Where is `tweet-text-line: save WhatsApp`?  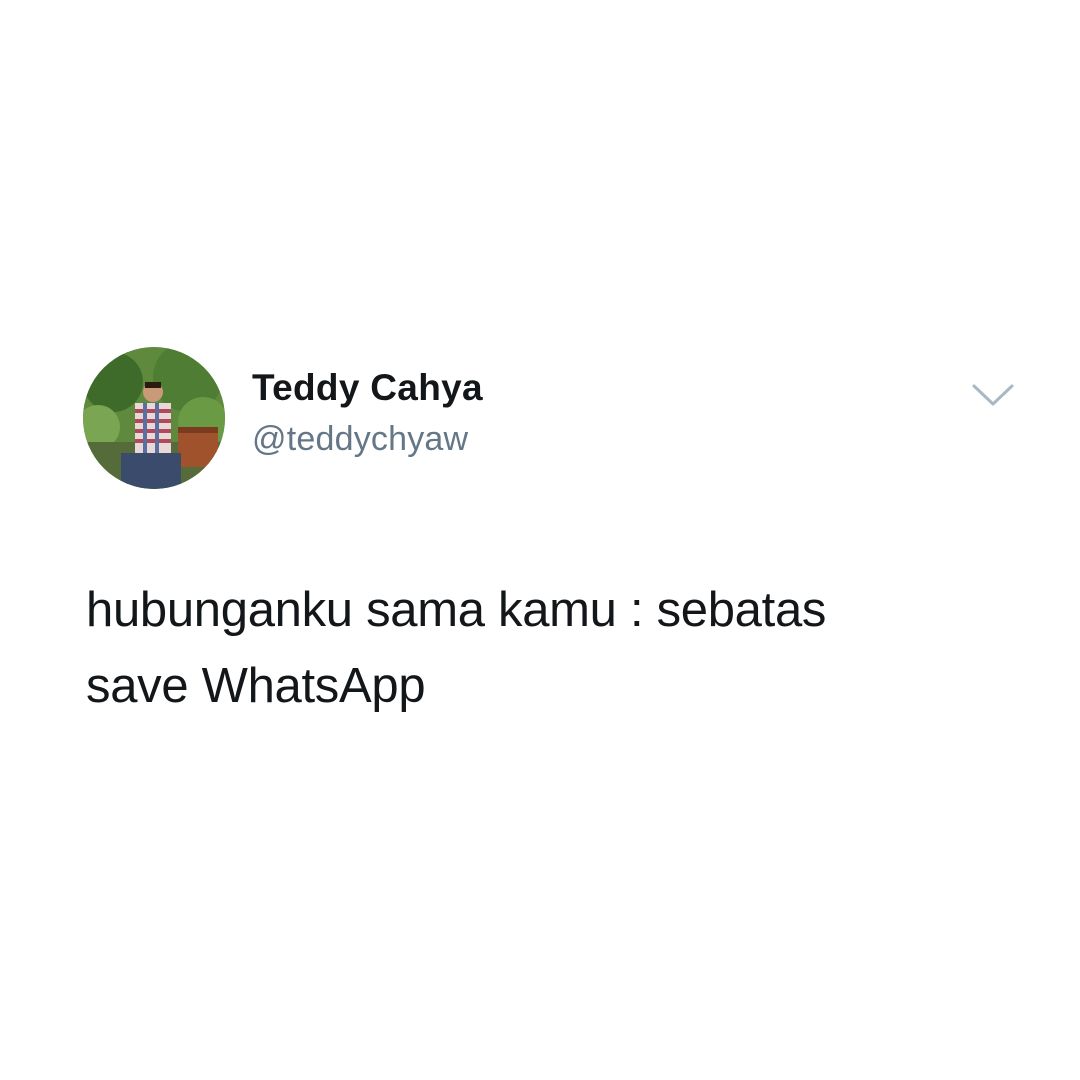
tweet-text-line: save WhatsApp is located at coordinates (256, 686).